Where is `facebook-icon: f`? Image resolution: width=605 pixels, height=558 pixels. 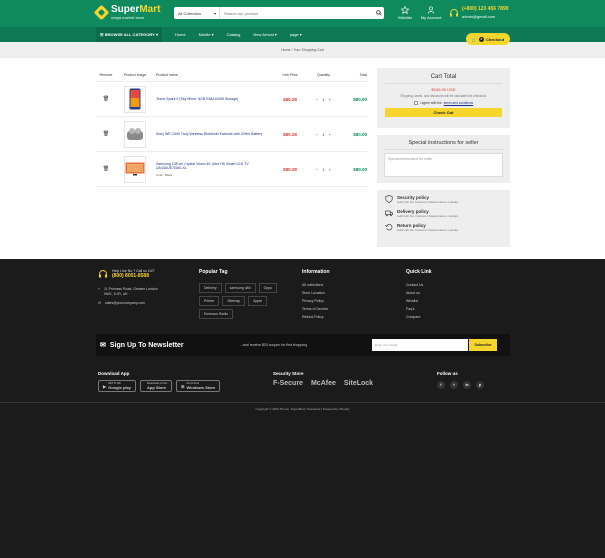
facebook-icon: f is located at coordinates (441, 385).